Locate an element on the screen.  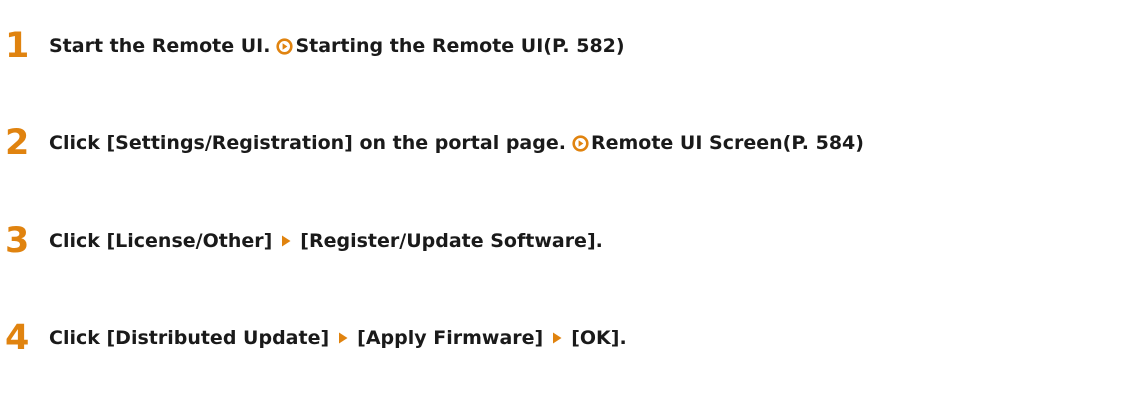
step-number: 4 is located at coordinates (17, 338).